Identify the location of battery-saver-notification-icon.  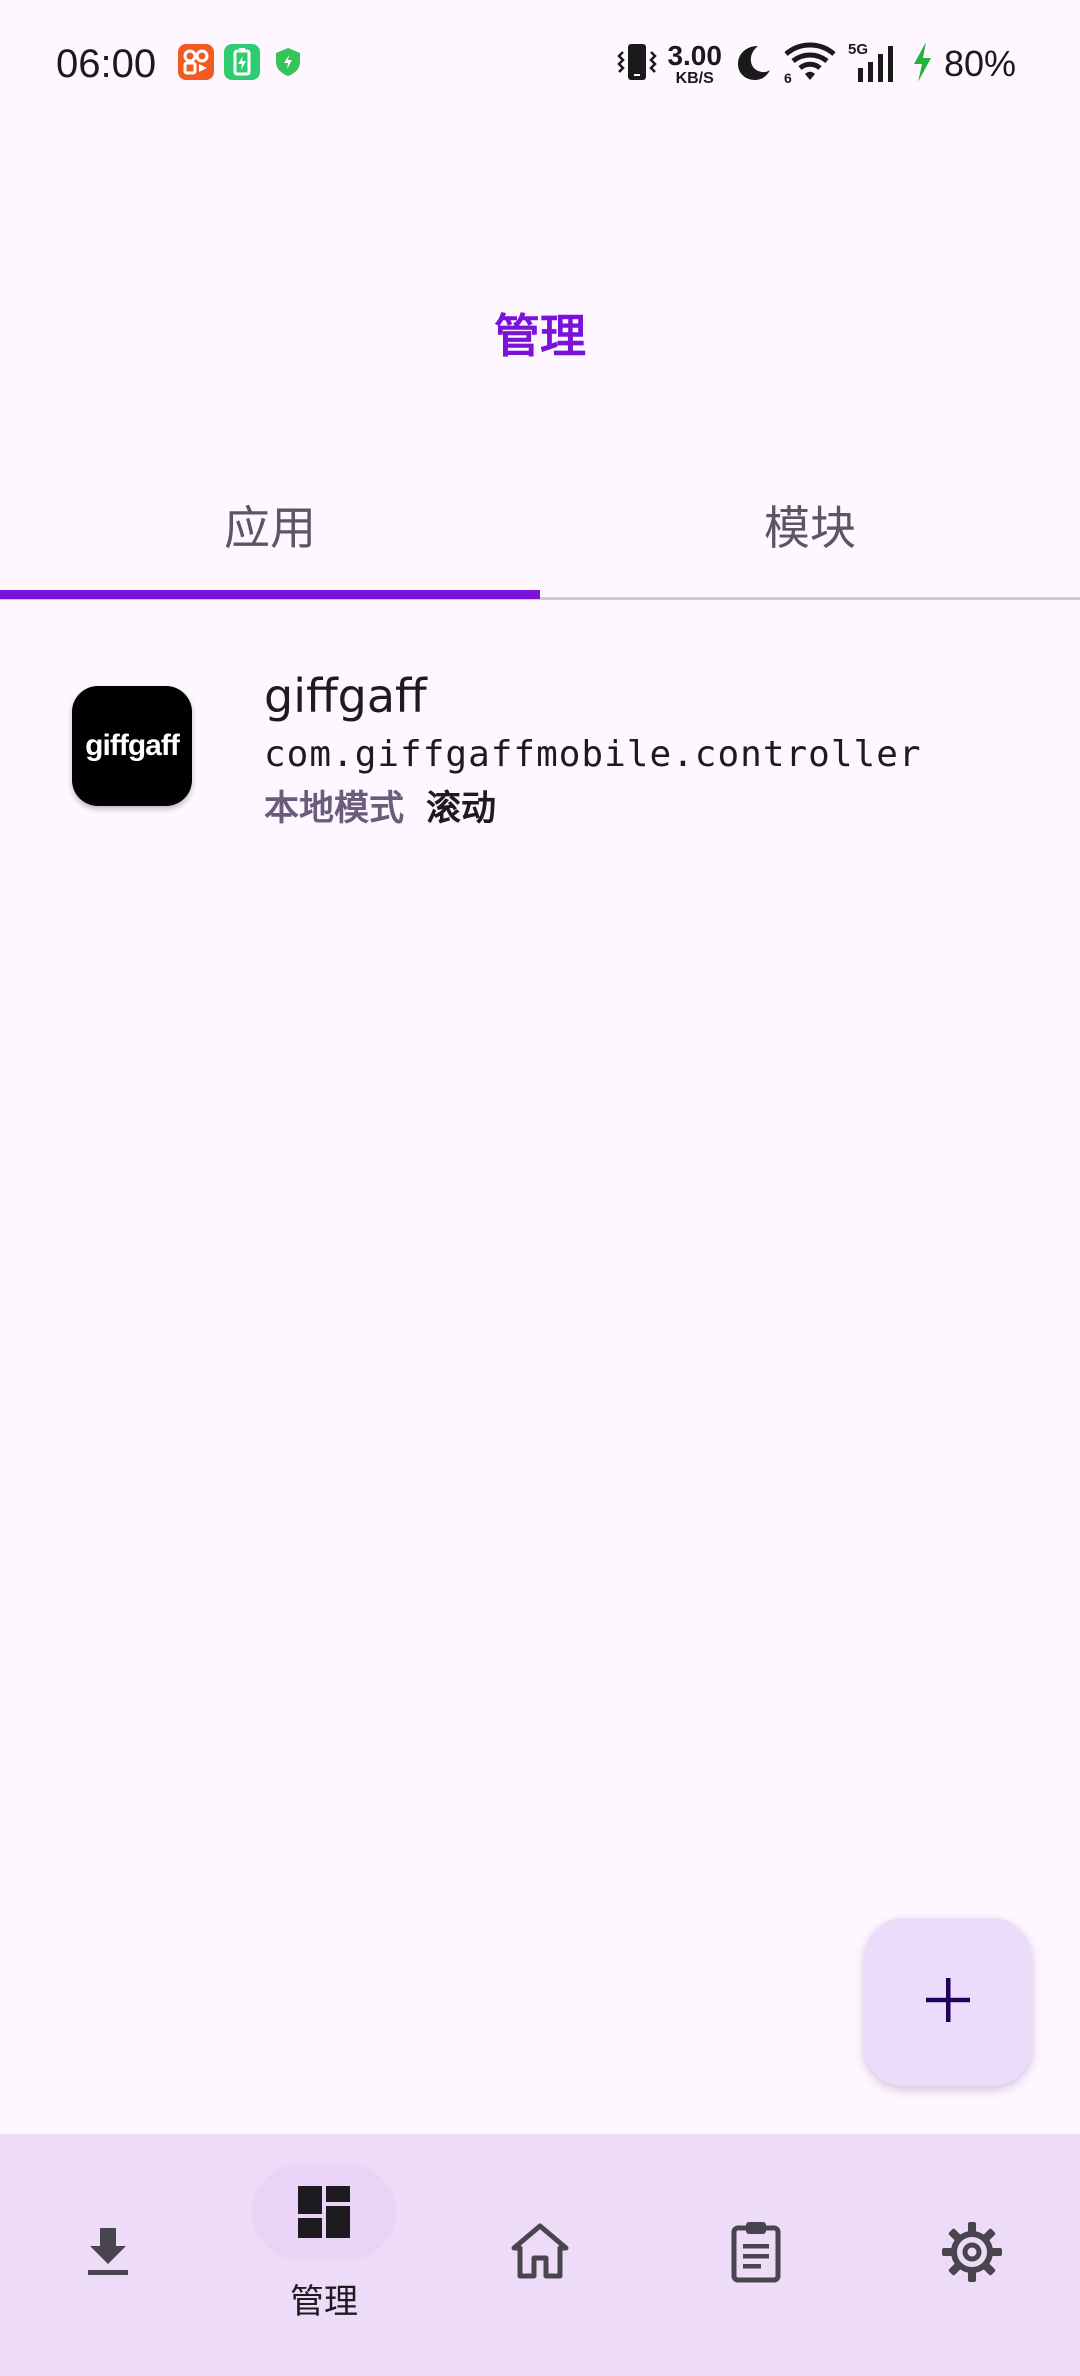
(242, 62).